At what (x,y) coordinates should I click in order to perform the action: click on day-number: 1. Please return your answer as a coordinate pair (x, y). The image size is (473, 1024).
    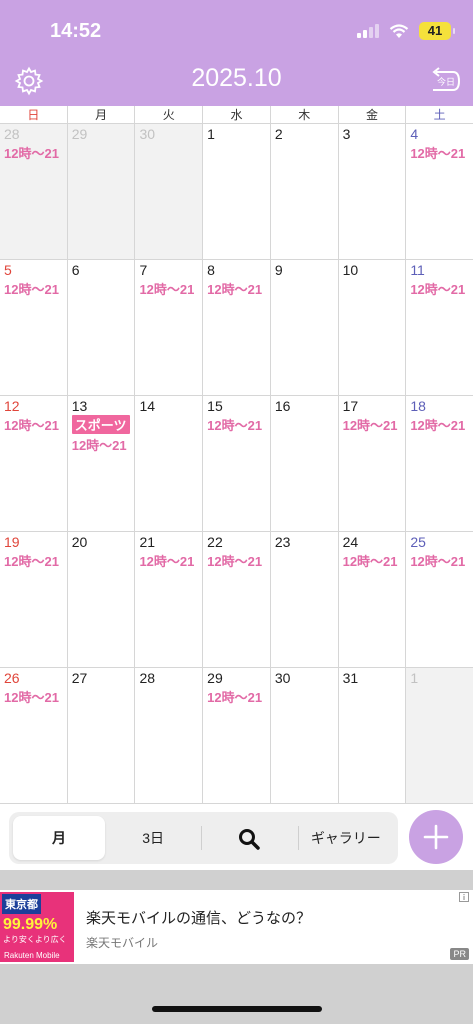
    Looking at the image, I should click on (211, 134).